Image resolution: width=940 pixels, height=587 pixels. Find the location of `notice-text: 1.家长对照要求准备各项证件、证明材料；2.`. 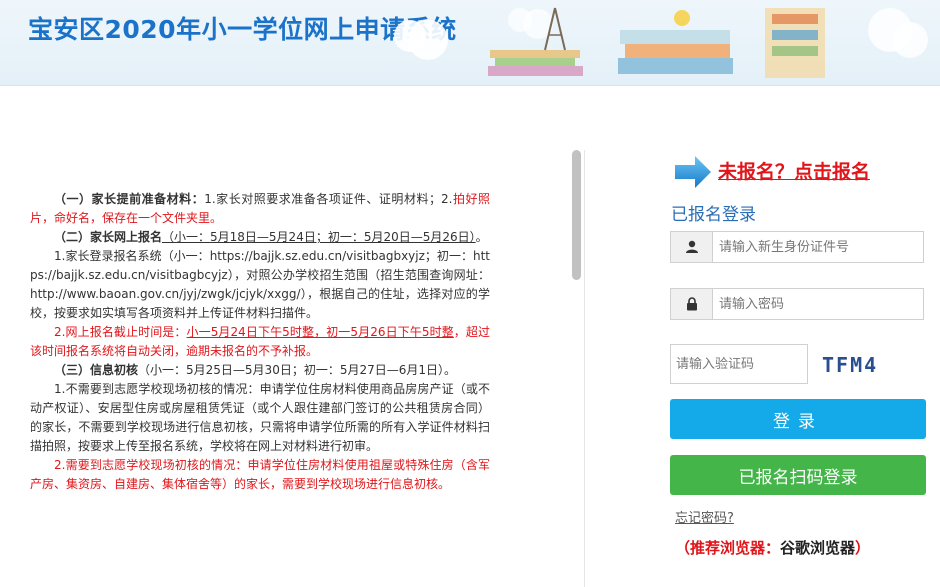

notice-text: 1.家长对照要求准备各项证件、证明材料；2. is located at coordinates (328, 199).